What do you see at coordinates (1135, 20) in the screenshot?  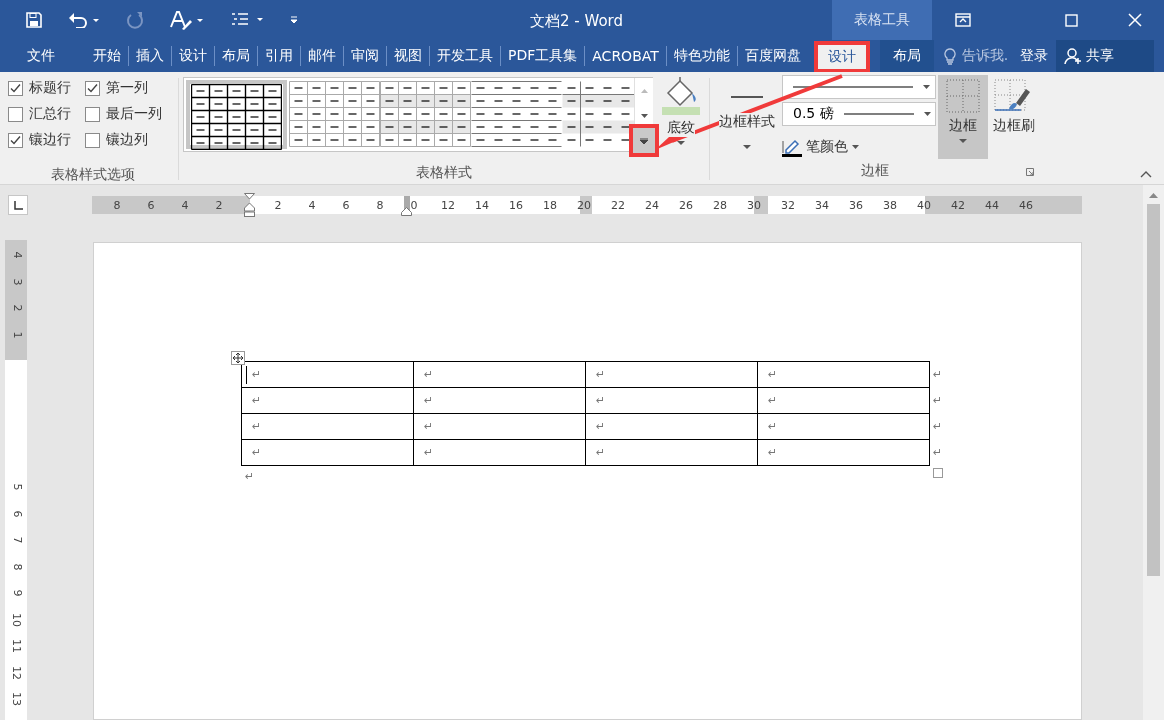 I see `close-icon` at bounding box center [1135, 20].